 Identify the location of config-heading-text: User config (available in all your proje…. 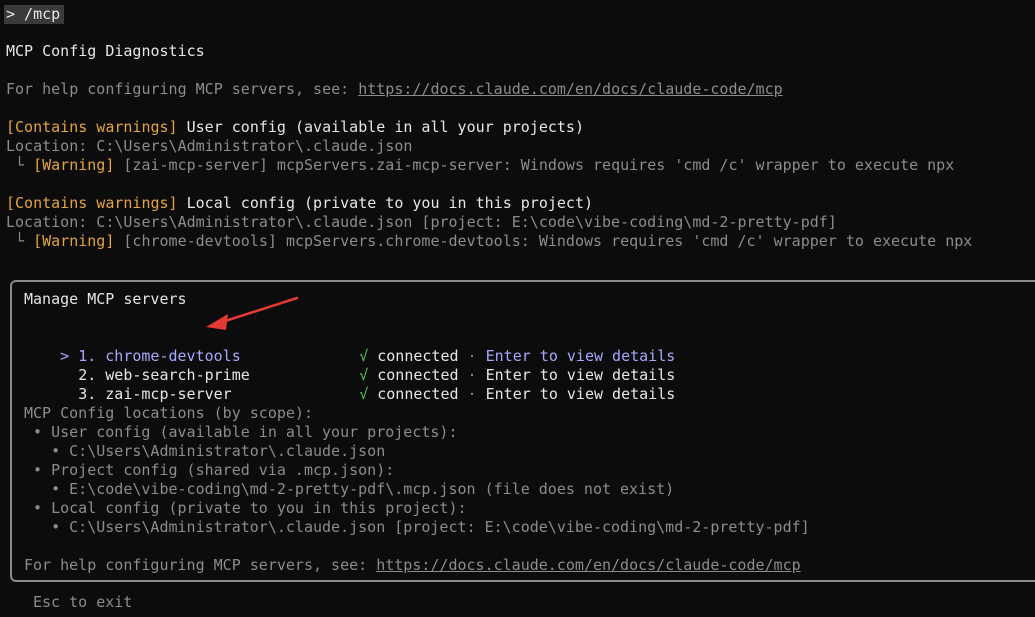
(380, 127).